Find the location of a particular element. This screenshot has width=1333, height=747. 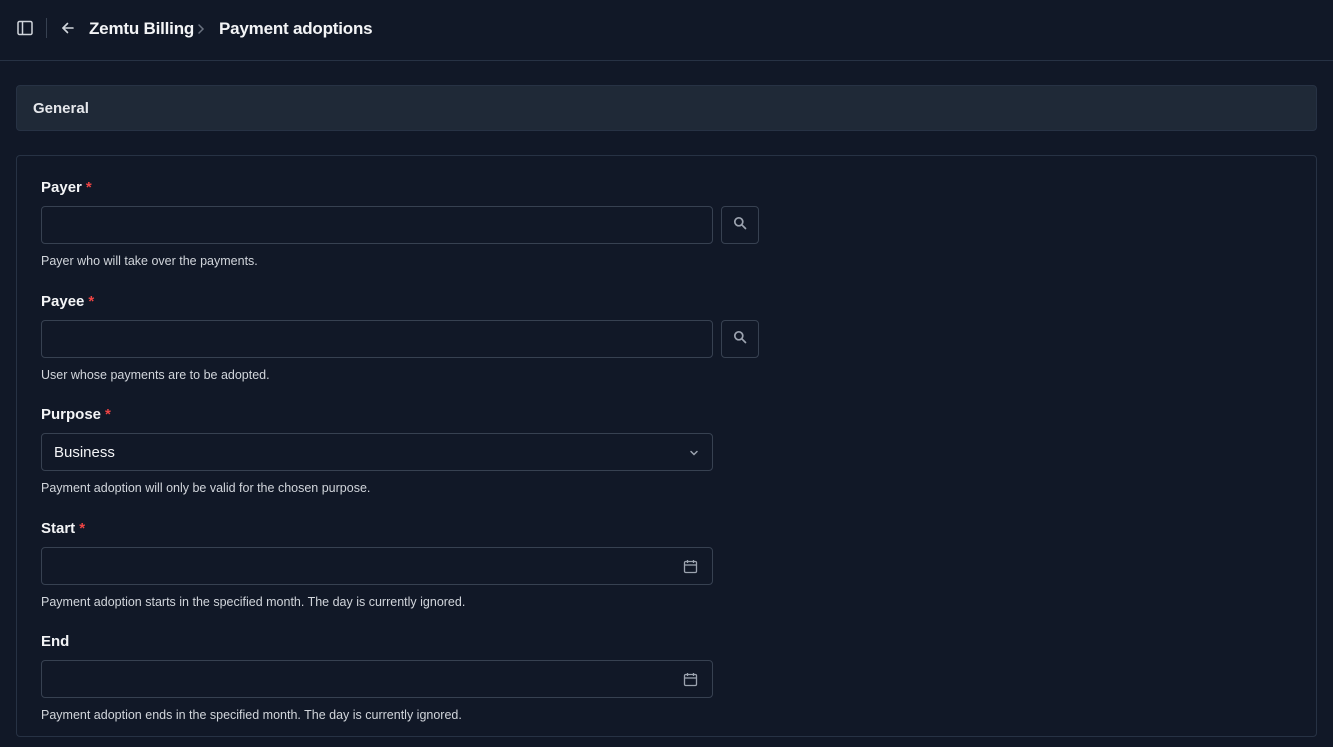

payer-input is located at coordinates (377, 225).